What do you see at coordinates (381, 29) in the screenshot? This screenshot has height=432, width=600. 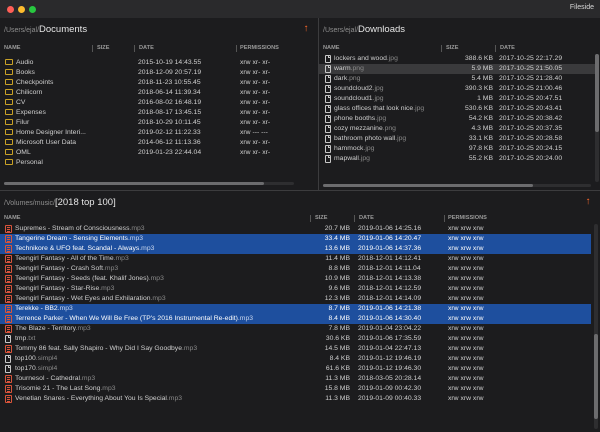 I see `downloads-path-current: Downloads` at bounding box center [381, 29].